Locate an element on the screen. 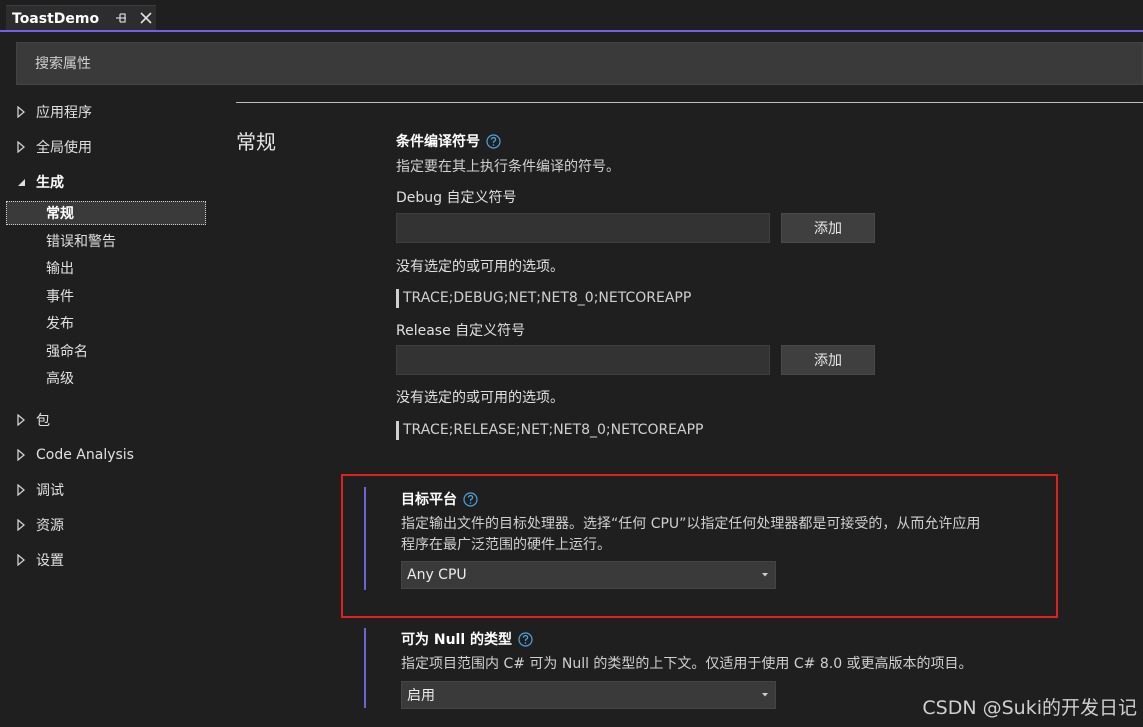  tree-item-application: 应用程序 is located at coordinates (54, 112).